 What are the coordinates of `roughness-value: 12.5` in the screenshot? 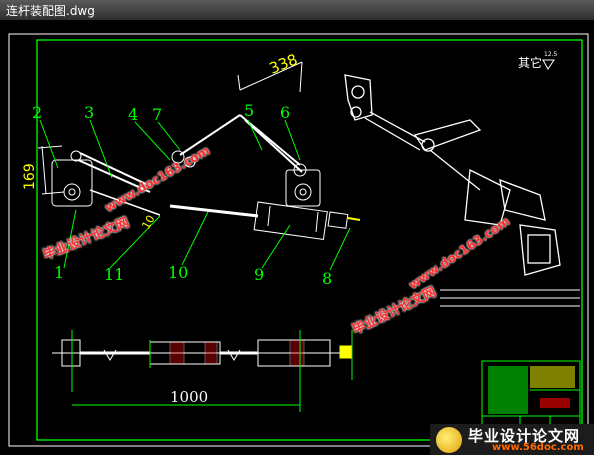 It's located at (551, 54).